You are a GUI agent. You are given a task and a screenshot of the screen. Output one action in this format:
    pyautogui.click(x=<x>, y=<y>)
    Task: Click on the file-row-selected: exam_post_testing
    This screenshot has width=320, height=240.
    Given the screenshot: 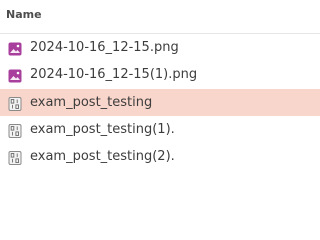 What is the action you would take?
    pyautogui.click(x=160, y=102)
    